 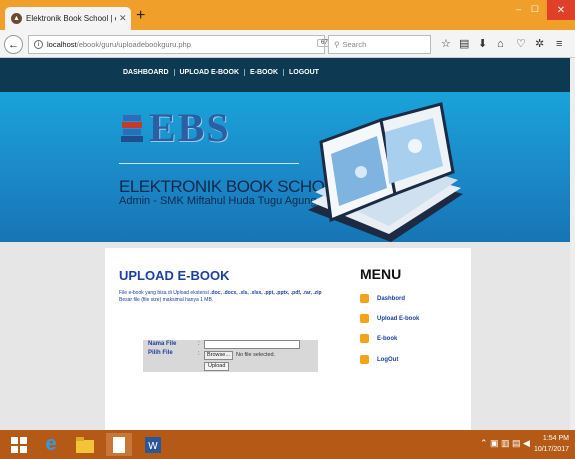 What do you see at coordinates (555, 438) in the screenshot?
I see `clock-time: 1:54 PM` at bounding box center [555, 438].